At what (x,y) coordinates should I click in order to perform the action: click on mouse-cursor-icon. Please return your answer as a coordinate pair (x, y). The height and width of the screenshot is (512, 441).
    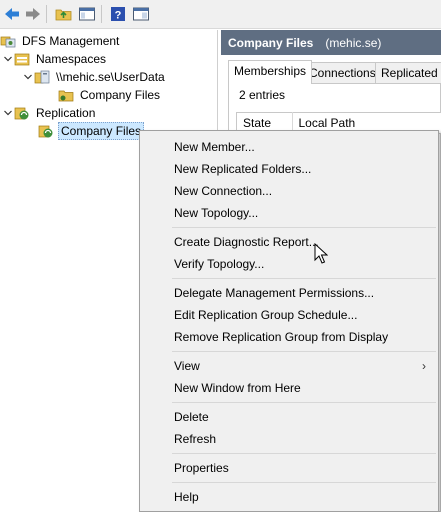
    Looking at the image, I should click on (321, 255).